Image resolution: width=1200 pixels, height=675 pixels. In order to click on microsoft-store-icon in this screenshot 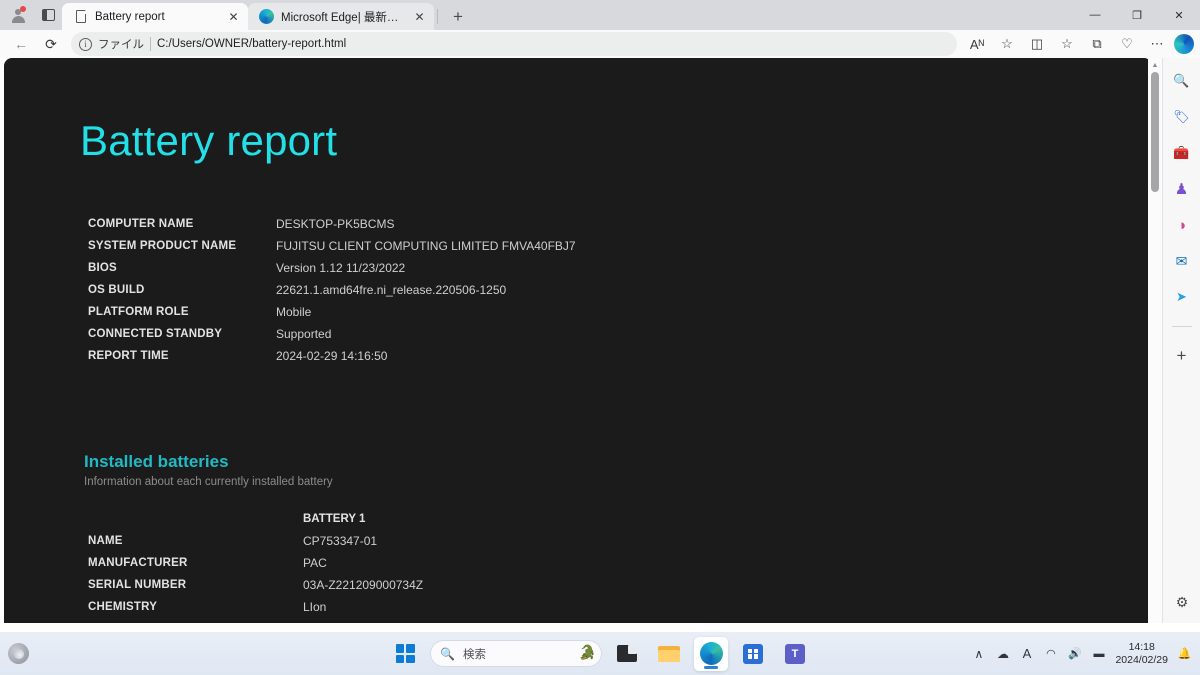, I will do `click(753, 653)`.